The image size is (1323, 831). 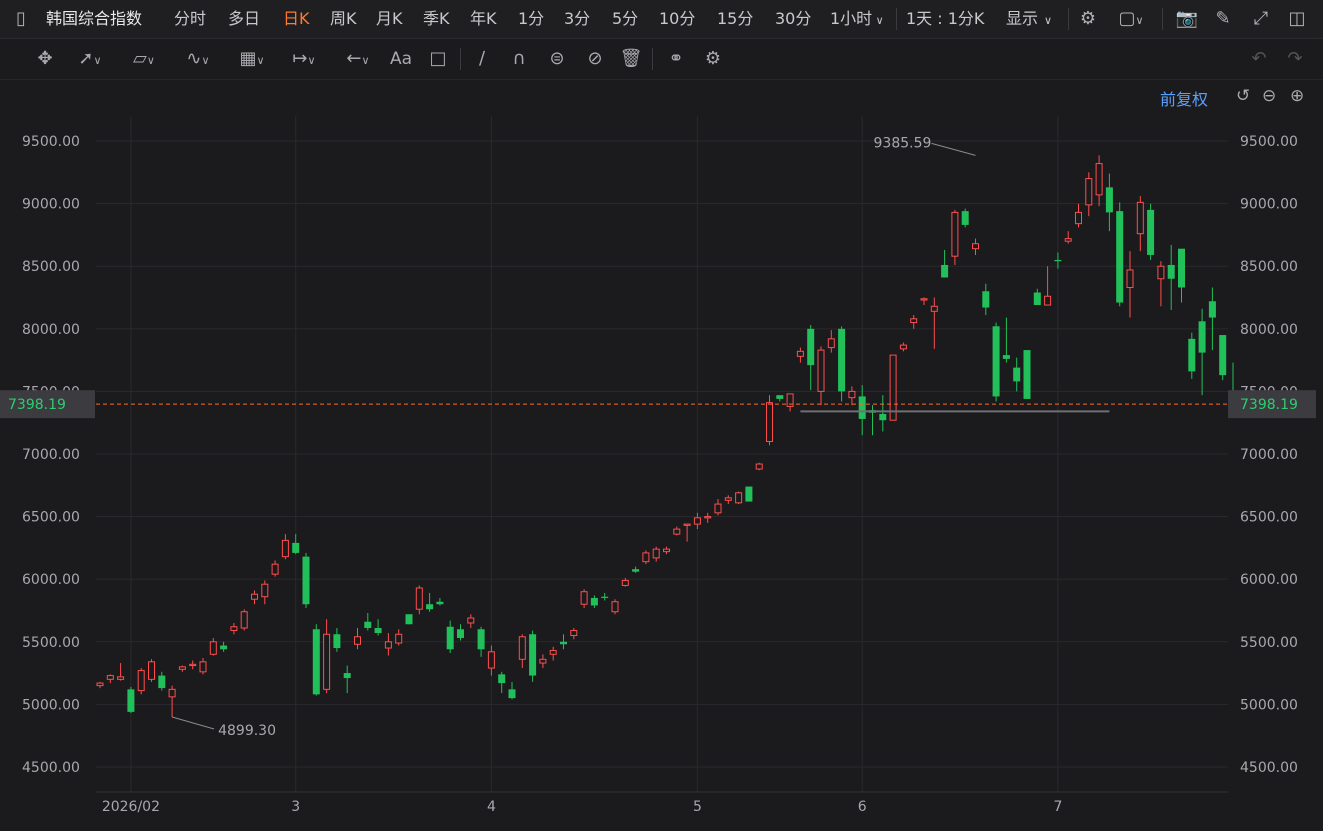 I want to click on x-axis: 2026/02 3 4 5 6 7, so click(x=662, y=803).